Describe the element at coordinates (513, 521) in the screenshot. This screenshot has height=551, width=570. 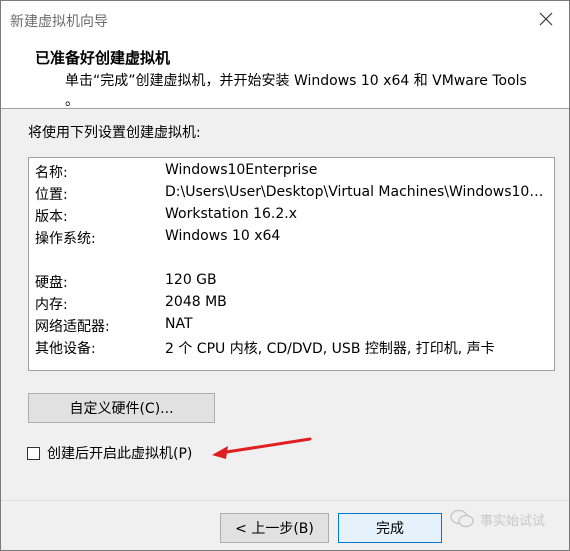
I see `watermark-text: 事实始试试` at that location.